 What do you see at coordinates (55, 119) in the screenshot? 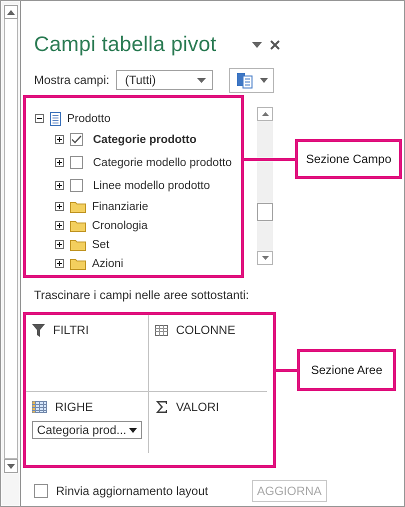
I see `table-icon` at bounding box center [55, 119].